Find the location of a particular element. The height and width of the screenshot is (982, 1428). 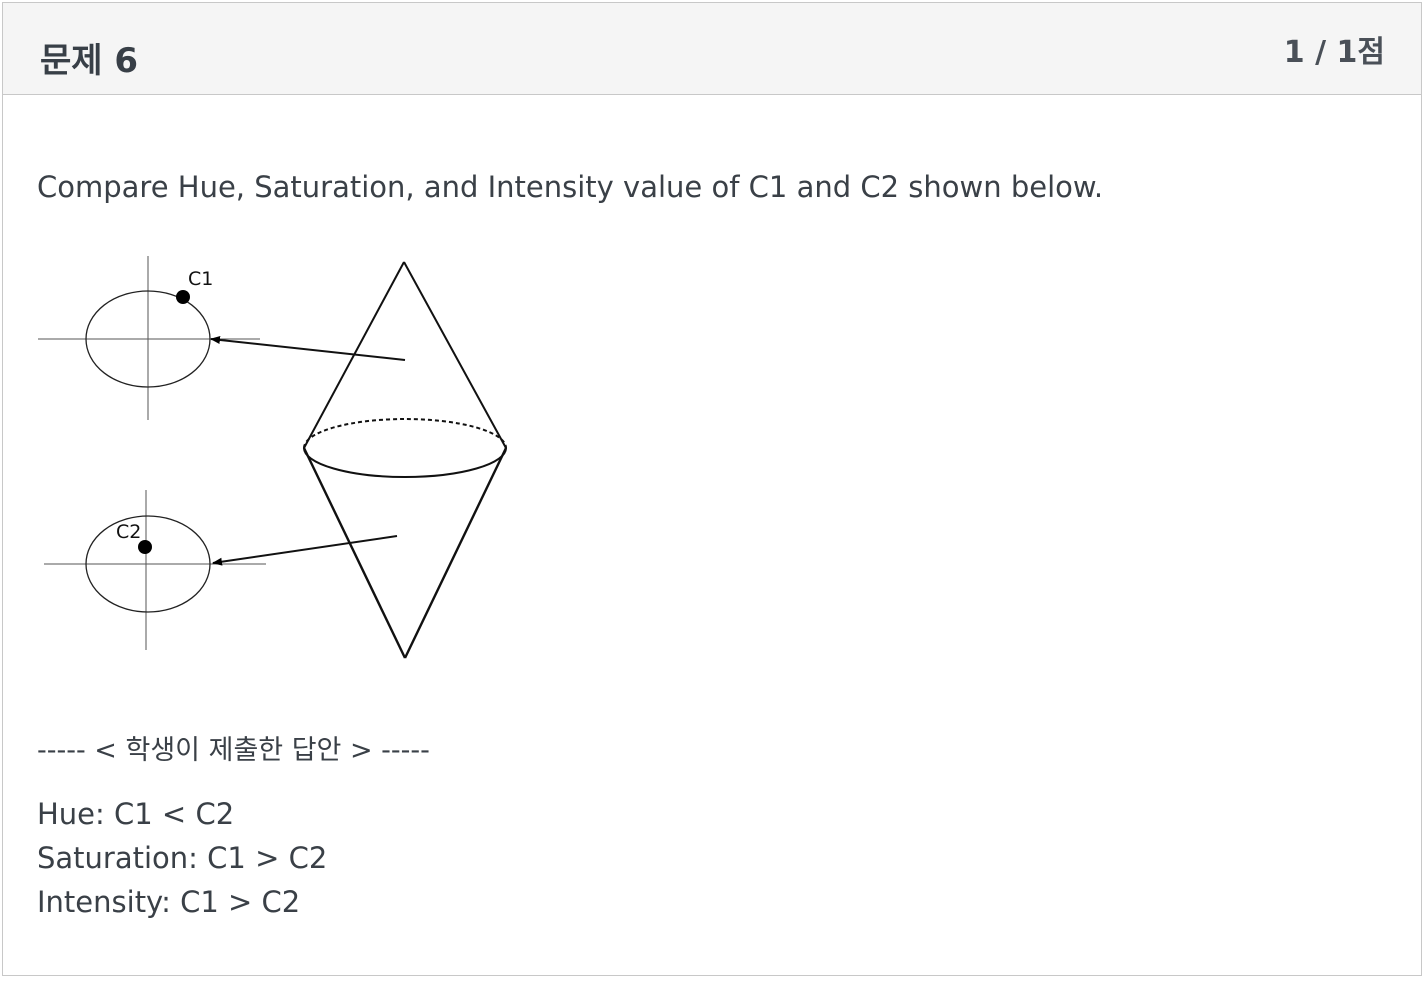

double-cone is located at coordinates (405, 460).